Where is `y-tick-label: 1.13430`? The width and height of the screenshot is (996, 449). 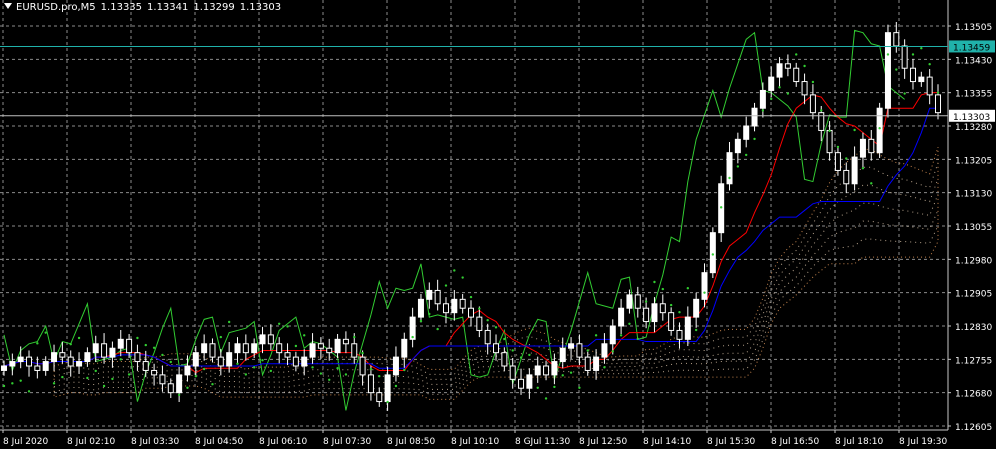
y-tick-label: 1.13430 is located at coordinates (973, 61).